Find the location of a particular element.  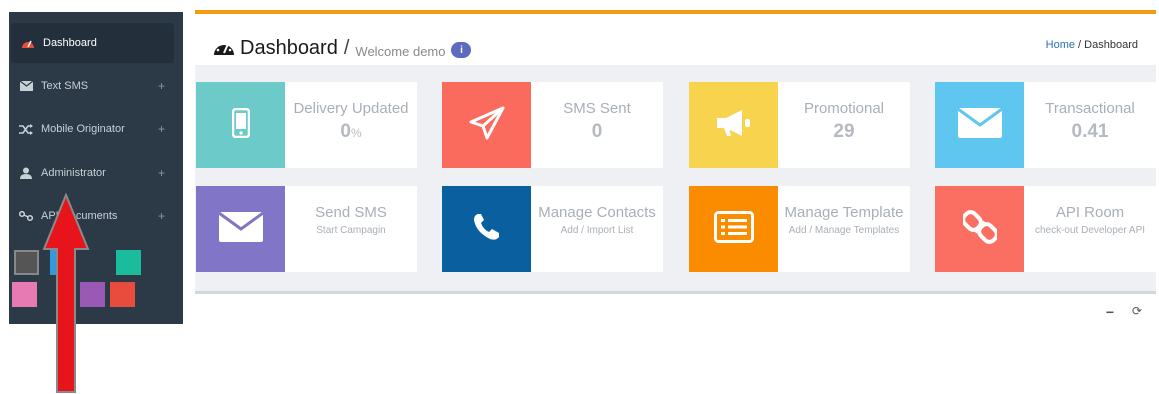

stat-card-promotional: Promotional 29 is located at coordinates (799, 125).